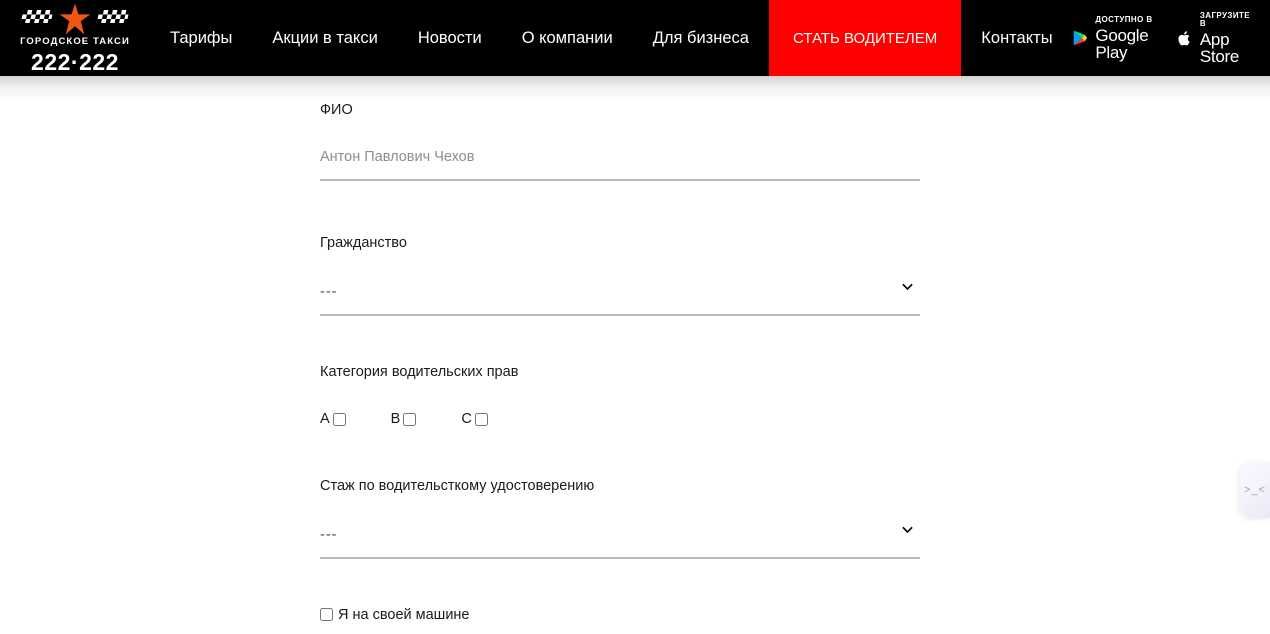 The width and height of the screenshot is (1270, 634). What do you see at coordinates (395, 419) in the screenshot?
I see `license-category-label-b: B` at bounding box center [395, 419].